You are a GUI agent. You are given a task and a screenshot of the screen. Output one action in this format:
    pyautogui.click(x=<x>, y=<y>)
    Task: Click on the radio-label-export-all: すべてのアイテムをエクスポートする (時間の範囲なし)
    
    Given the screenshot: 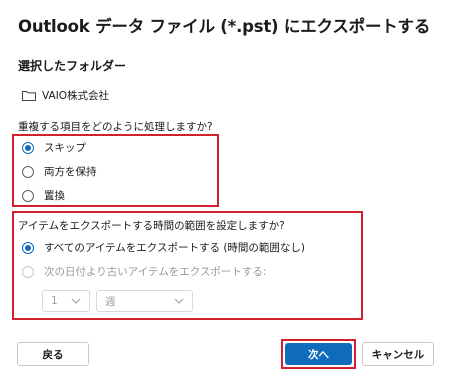 What is the action you would take?
    pyautogui.click(x=175, y=248)
    